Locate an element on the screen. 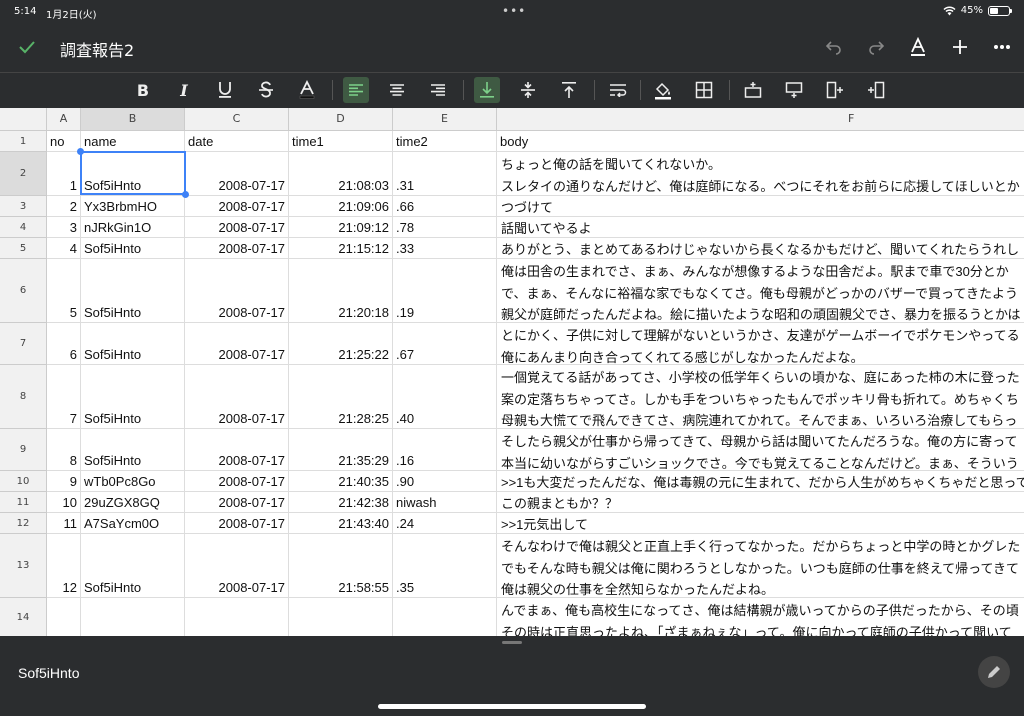 The image size is (1024, 716). row-header-2: 2 is located at coordinates (23, 174).